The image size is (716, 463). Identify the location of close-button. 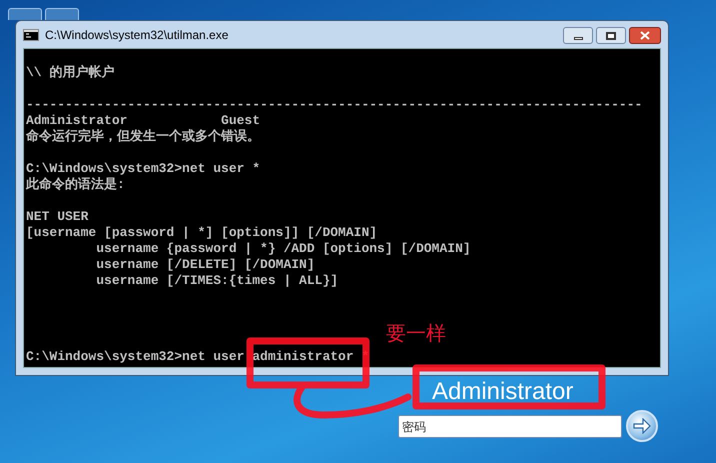
(645, 35).